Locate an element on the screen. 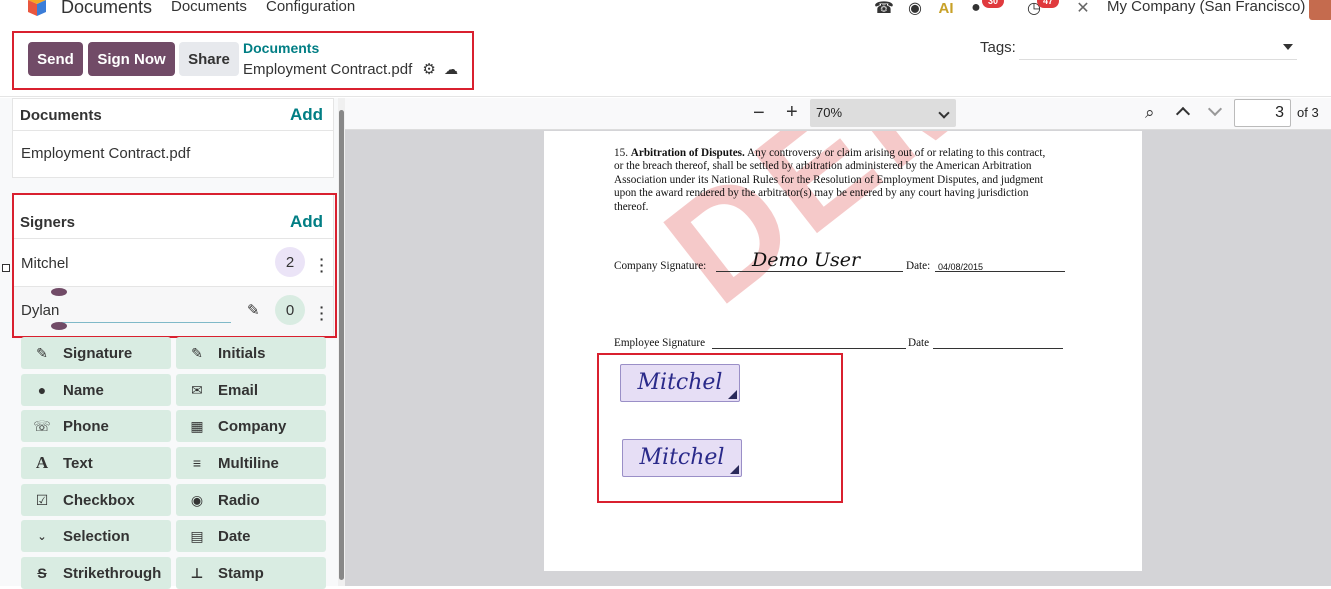  field-company-button: ▦ Company is located at coordinates (251, 426).